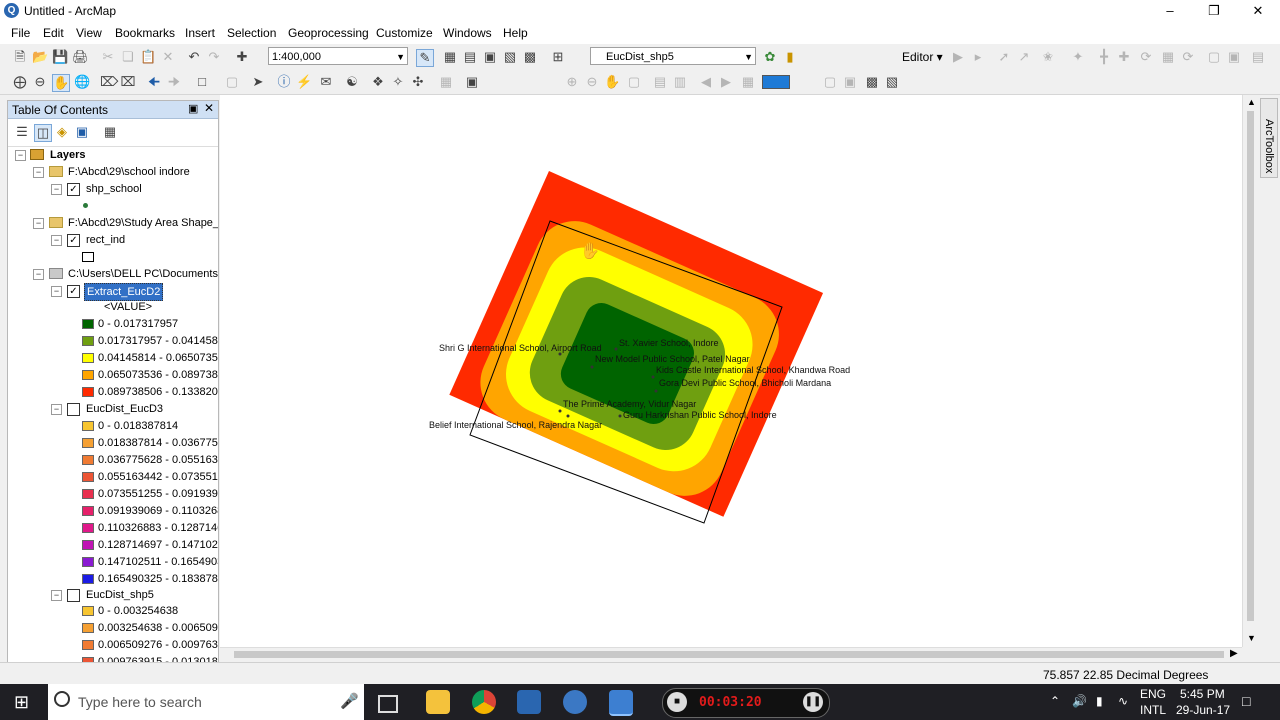 The height and width of the screenshot is (720, 1280). Describe the element at coordinates (40, 57) in the screenshot. I see `open-folder-icon: 📂` at that location.